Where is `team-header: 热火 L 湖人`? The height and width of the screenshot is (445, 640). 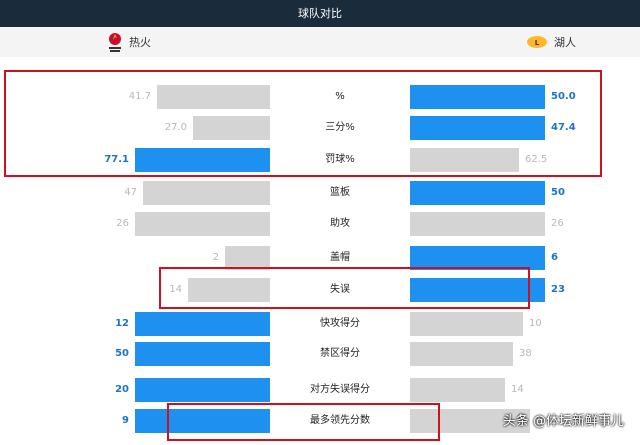 team-header: 热火 L 湖人 is located at coordinates (320, 42).